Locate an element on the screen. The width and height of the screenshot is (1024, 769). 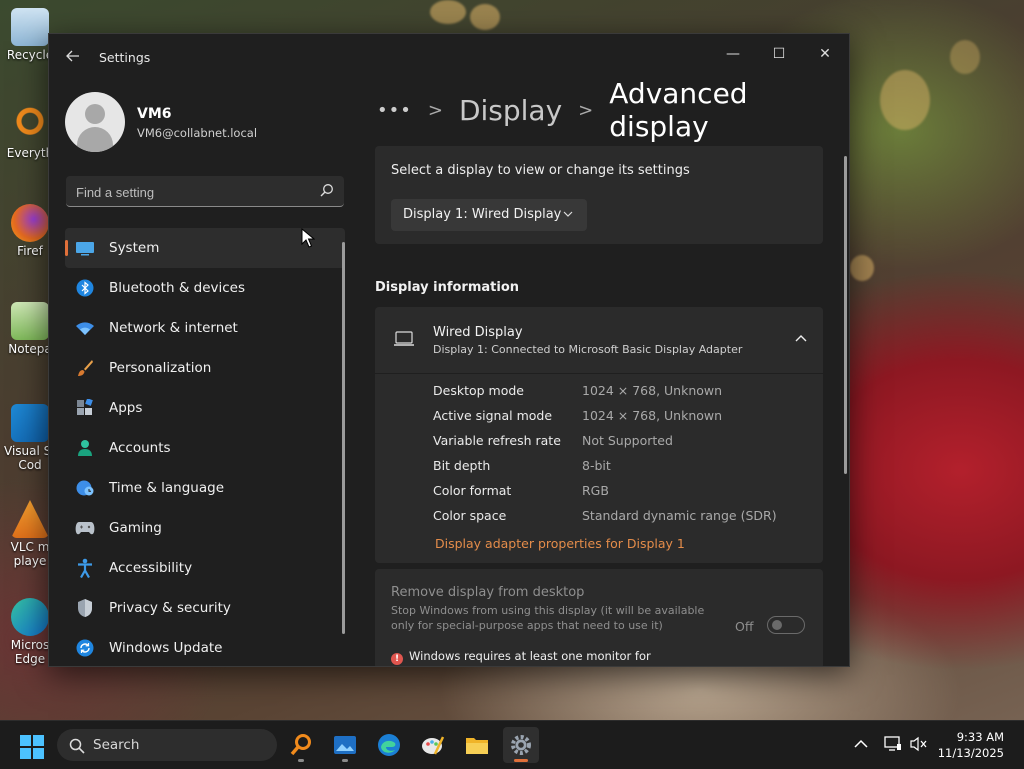
sidebar-item-label: Accessibility is located at coordinates (151, 568).